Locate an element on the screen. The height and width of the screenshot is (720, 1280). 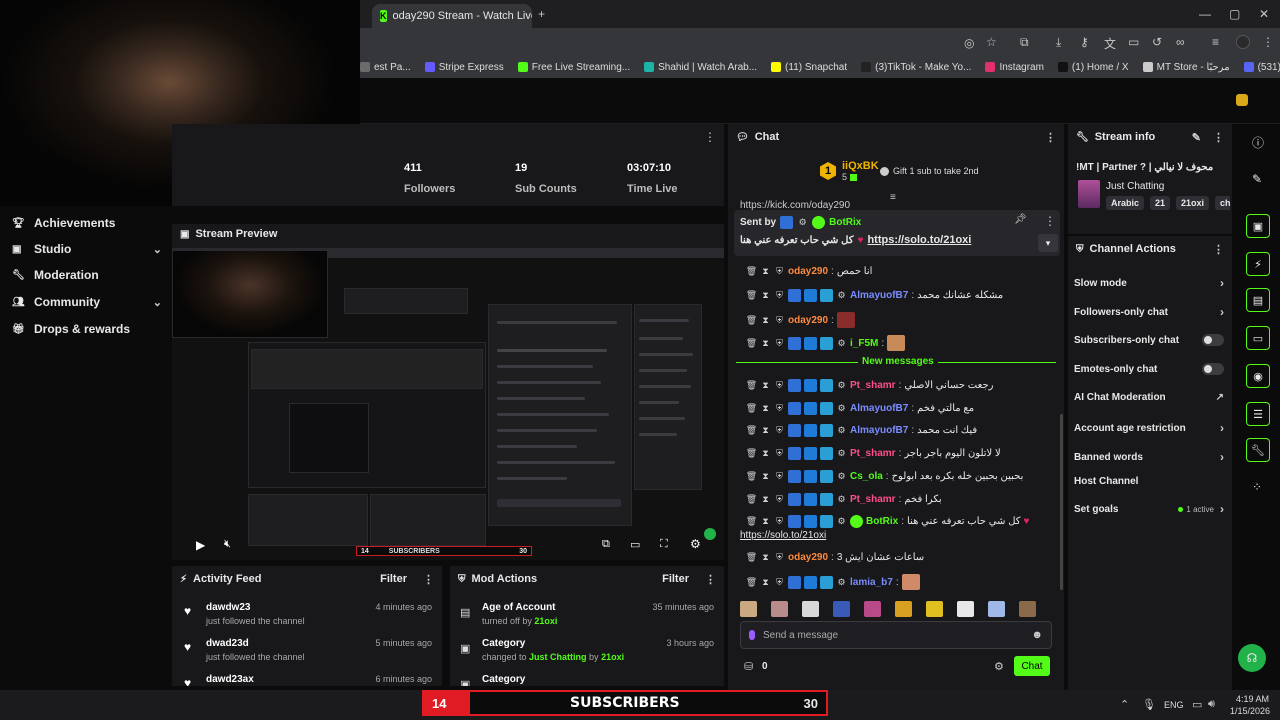
stream-tag: 21oxi is located at coordinates (1193, 203).